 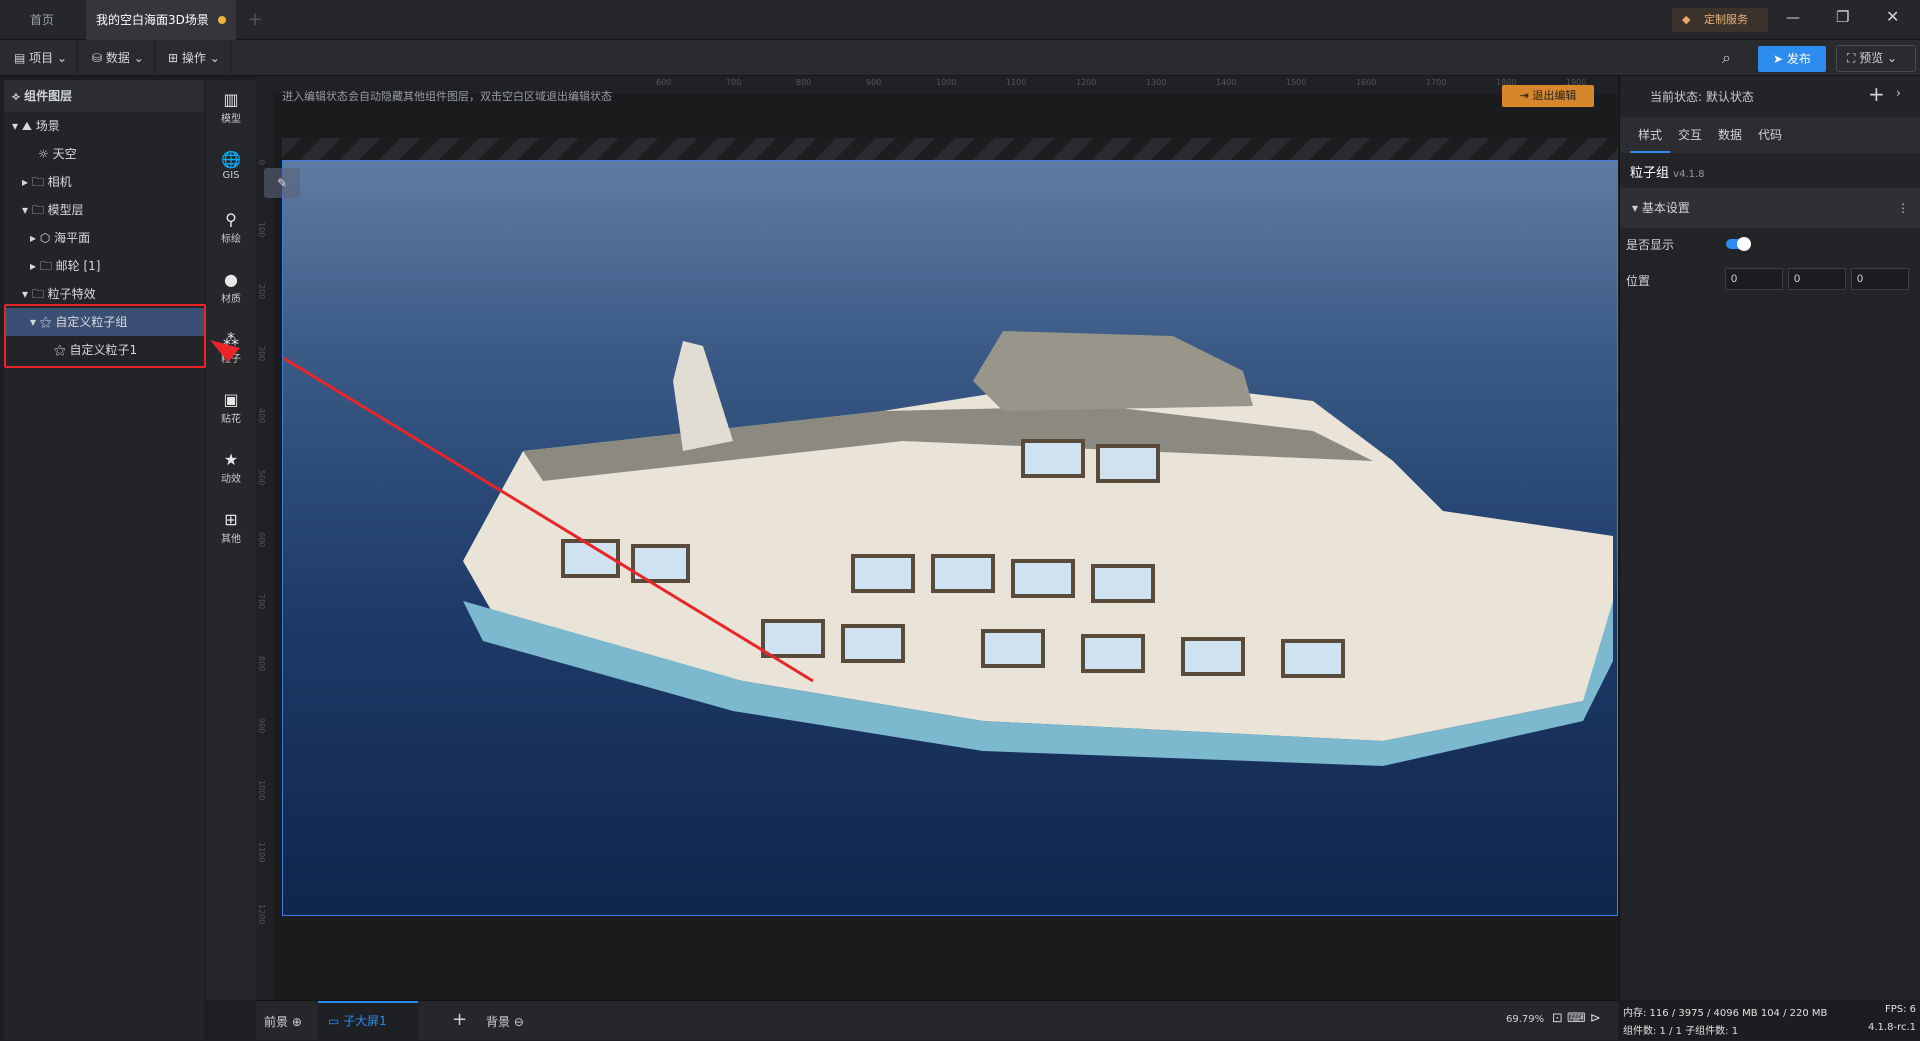 I want to click on add-state-button: +, so click(x=1876, y=94).